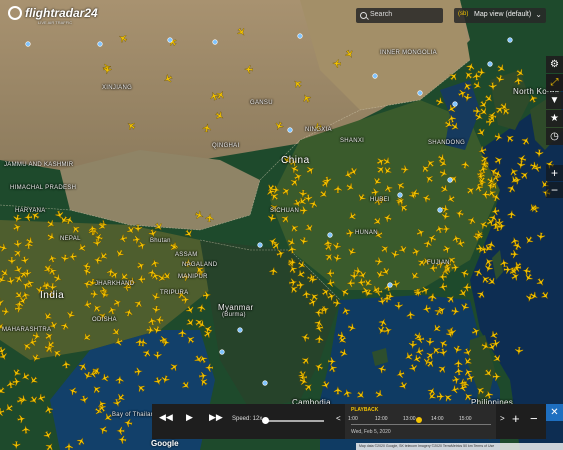 This screenshot has width=563, height=450. I want to click on timeline-cursor, so click(419, 420).